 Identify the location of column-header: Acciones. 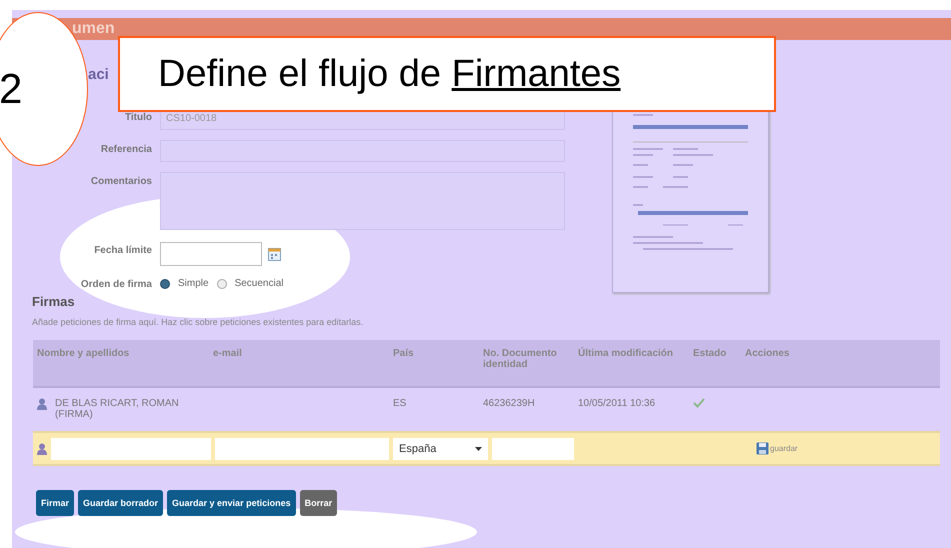
(767, 354).